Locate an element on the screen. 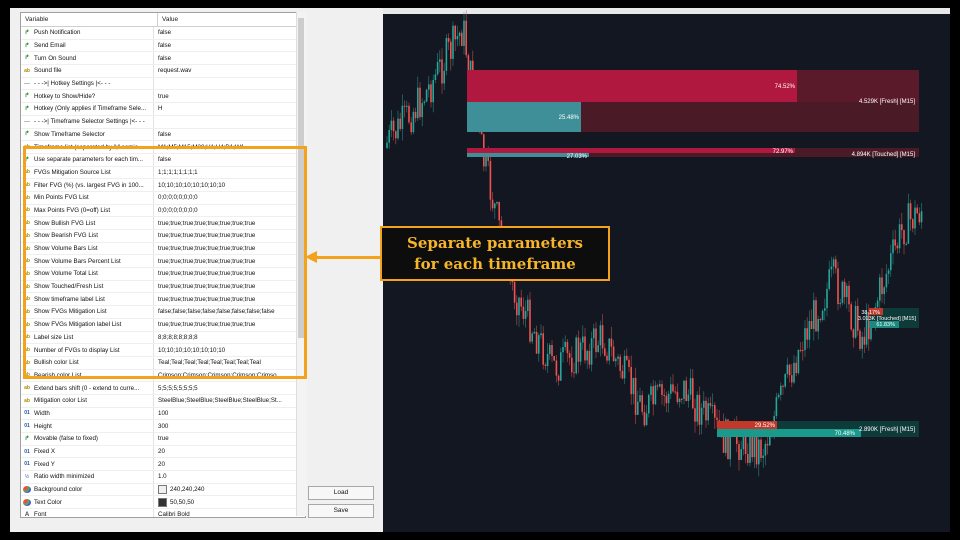  parameter-row: ½ Ratio width minimized 1.0 is located at coordinates (163, 477).